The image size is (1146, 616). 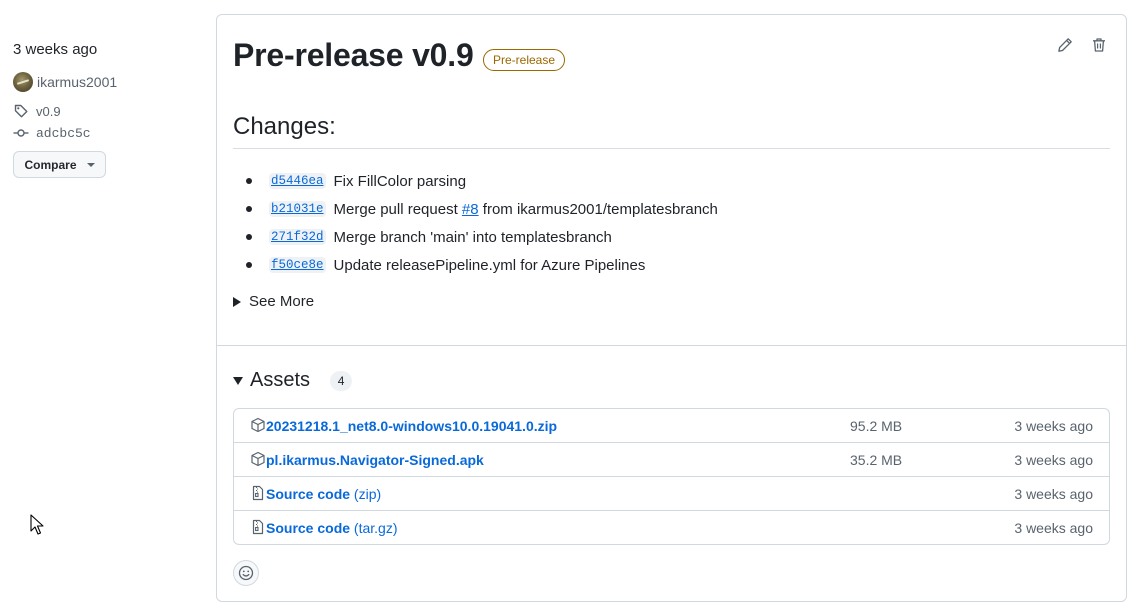 I want to click on triangle-right-icon, so click(x=237, y=301).